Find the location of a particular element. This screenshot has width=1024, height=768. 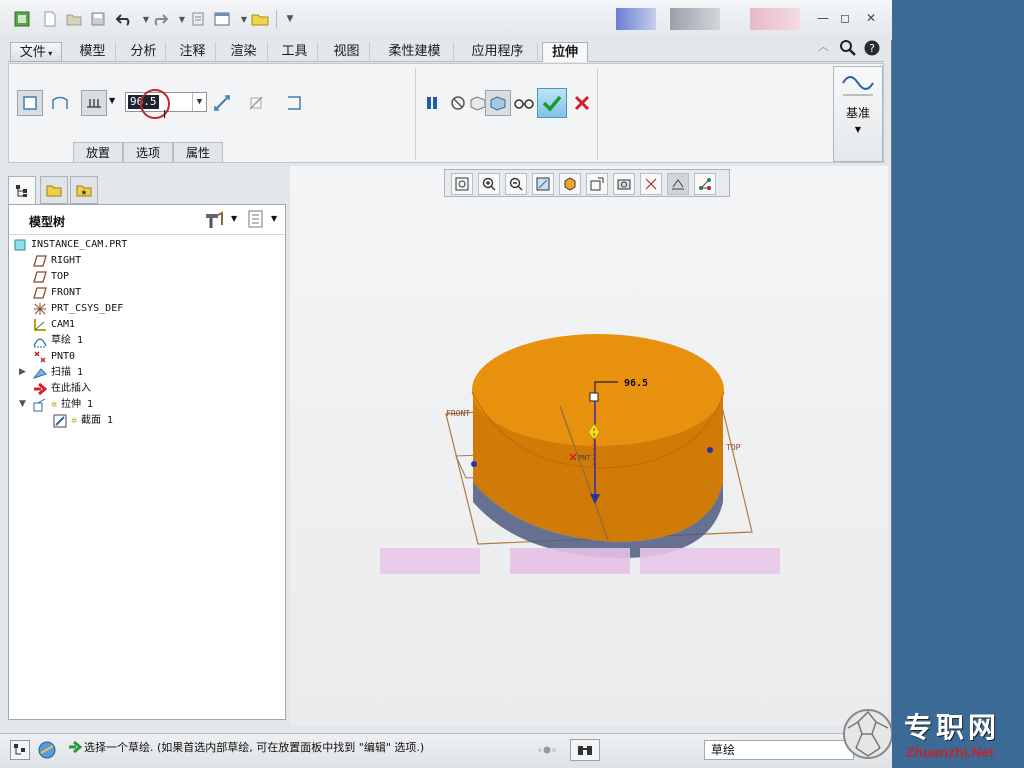

watermark-cn-text: 专职网 is located at coordinates (952, 727).